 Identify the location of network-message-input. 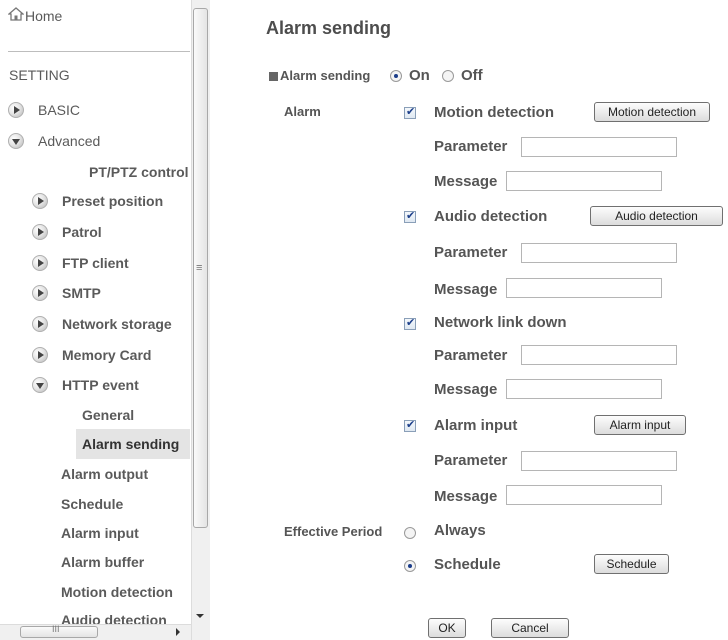
(584, 389).